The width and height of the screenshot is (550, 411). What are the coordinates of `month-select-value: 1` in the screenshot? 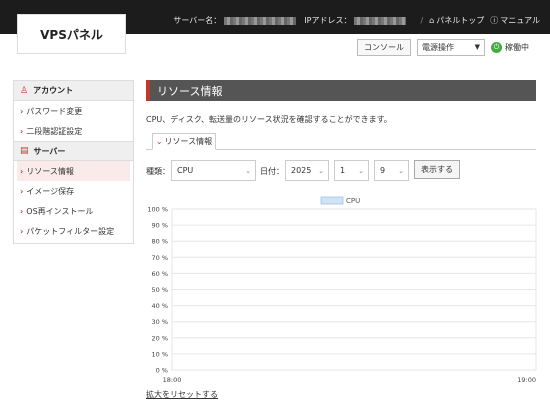 It's located at (343, 170).